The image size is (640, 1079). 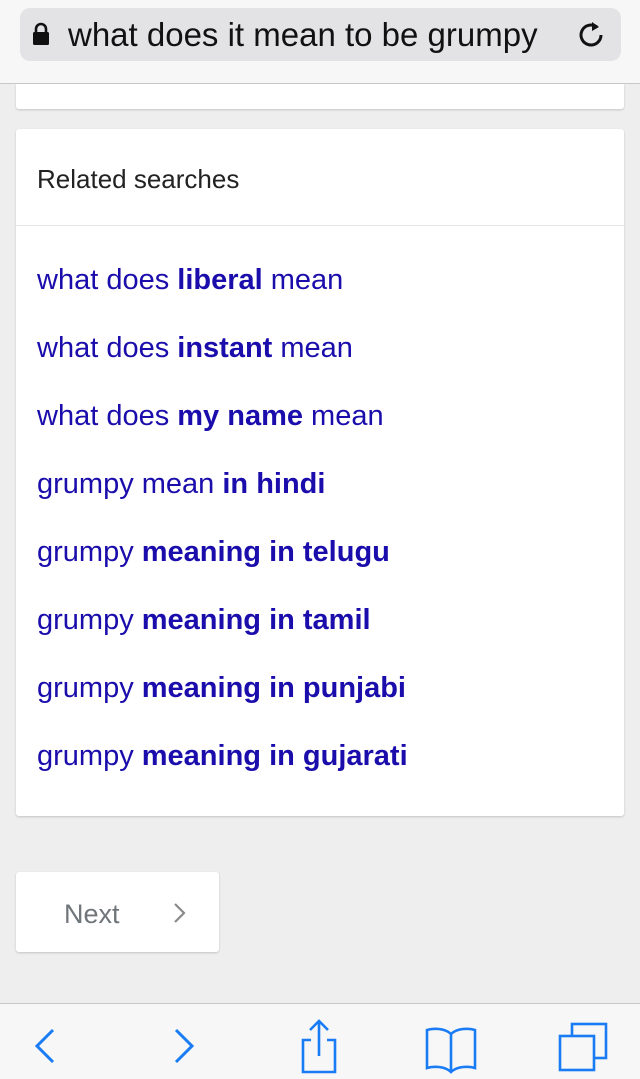 I want to click on related-search-link: grumpy meaning in telugu, so click(x=320, y=568).